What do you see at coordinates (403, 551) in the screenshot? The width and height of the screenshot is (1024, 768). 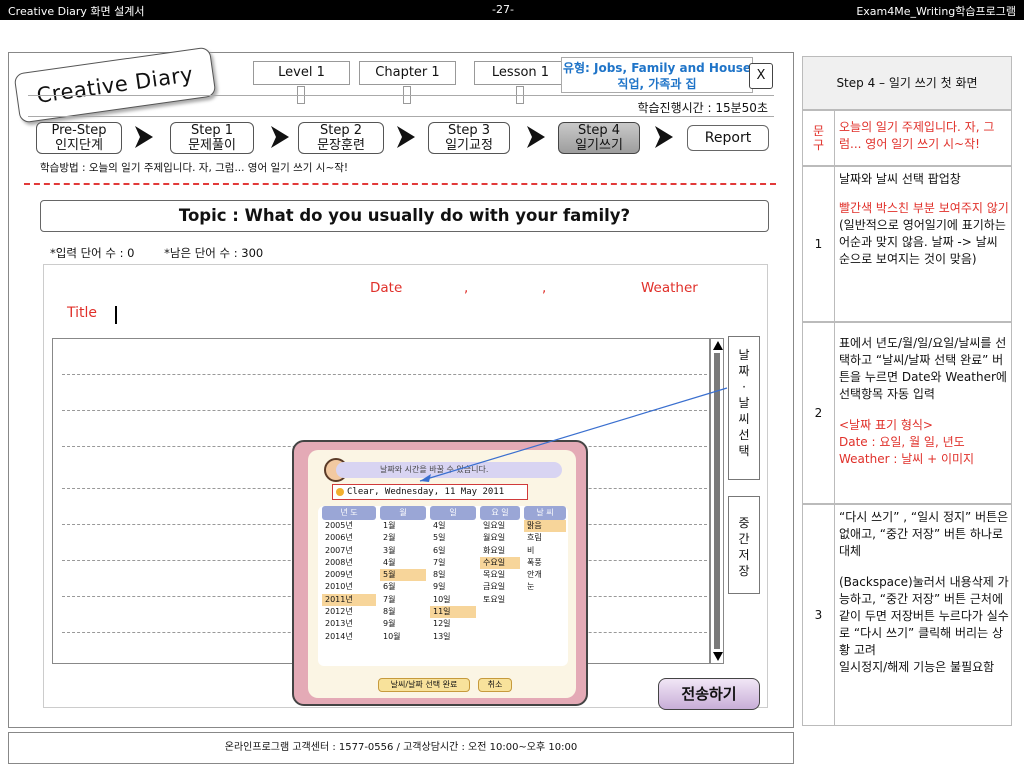 I see `picker-option: 3월` at bounding box center [403, 551].